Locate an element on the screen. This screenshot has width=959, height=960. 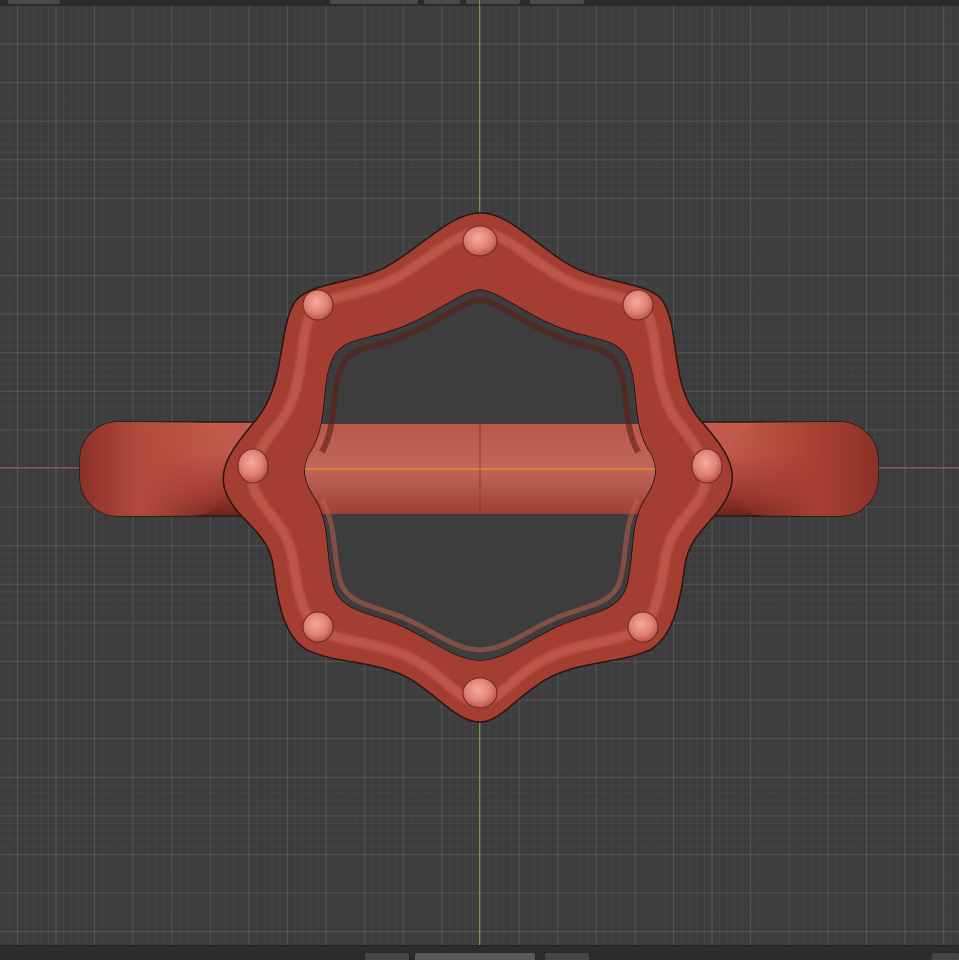
bead-top-right is located at coordinates (638, 305).